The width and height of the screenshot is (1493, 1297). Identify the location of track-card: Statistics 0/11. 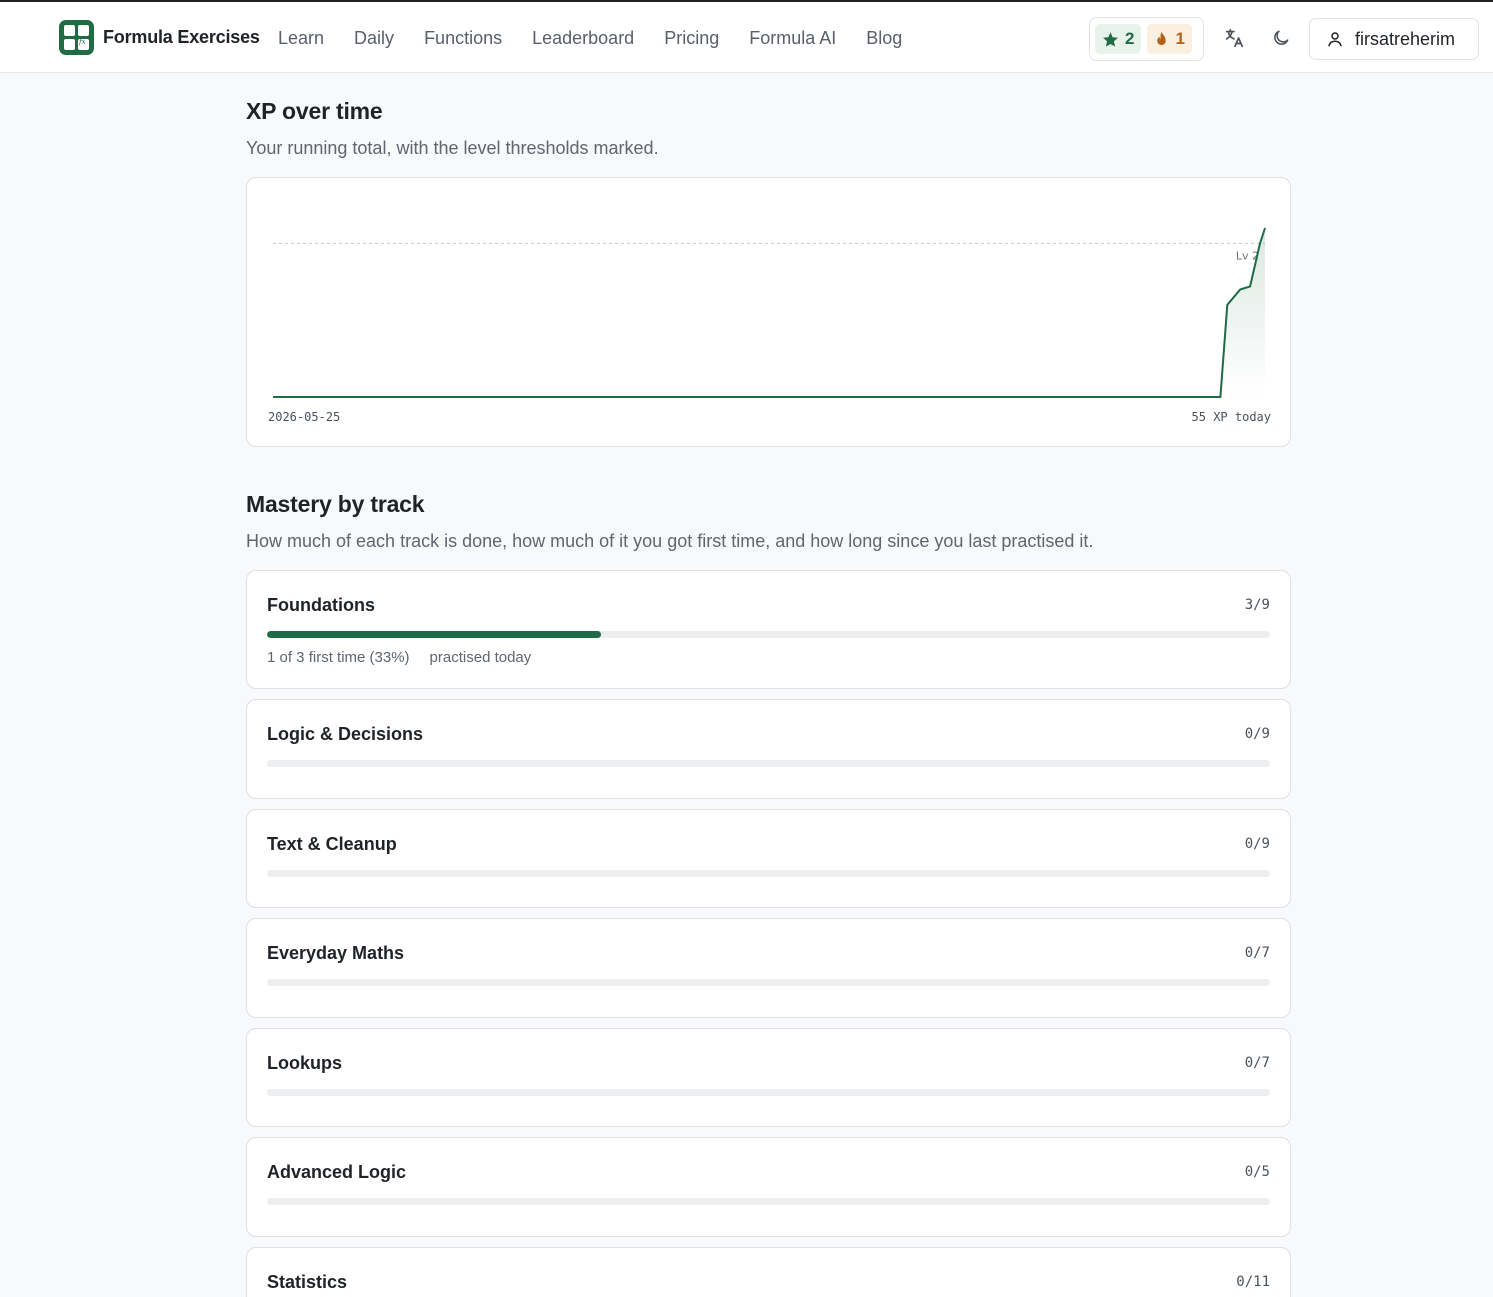
(768, 1272).